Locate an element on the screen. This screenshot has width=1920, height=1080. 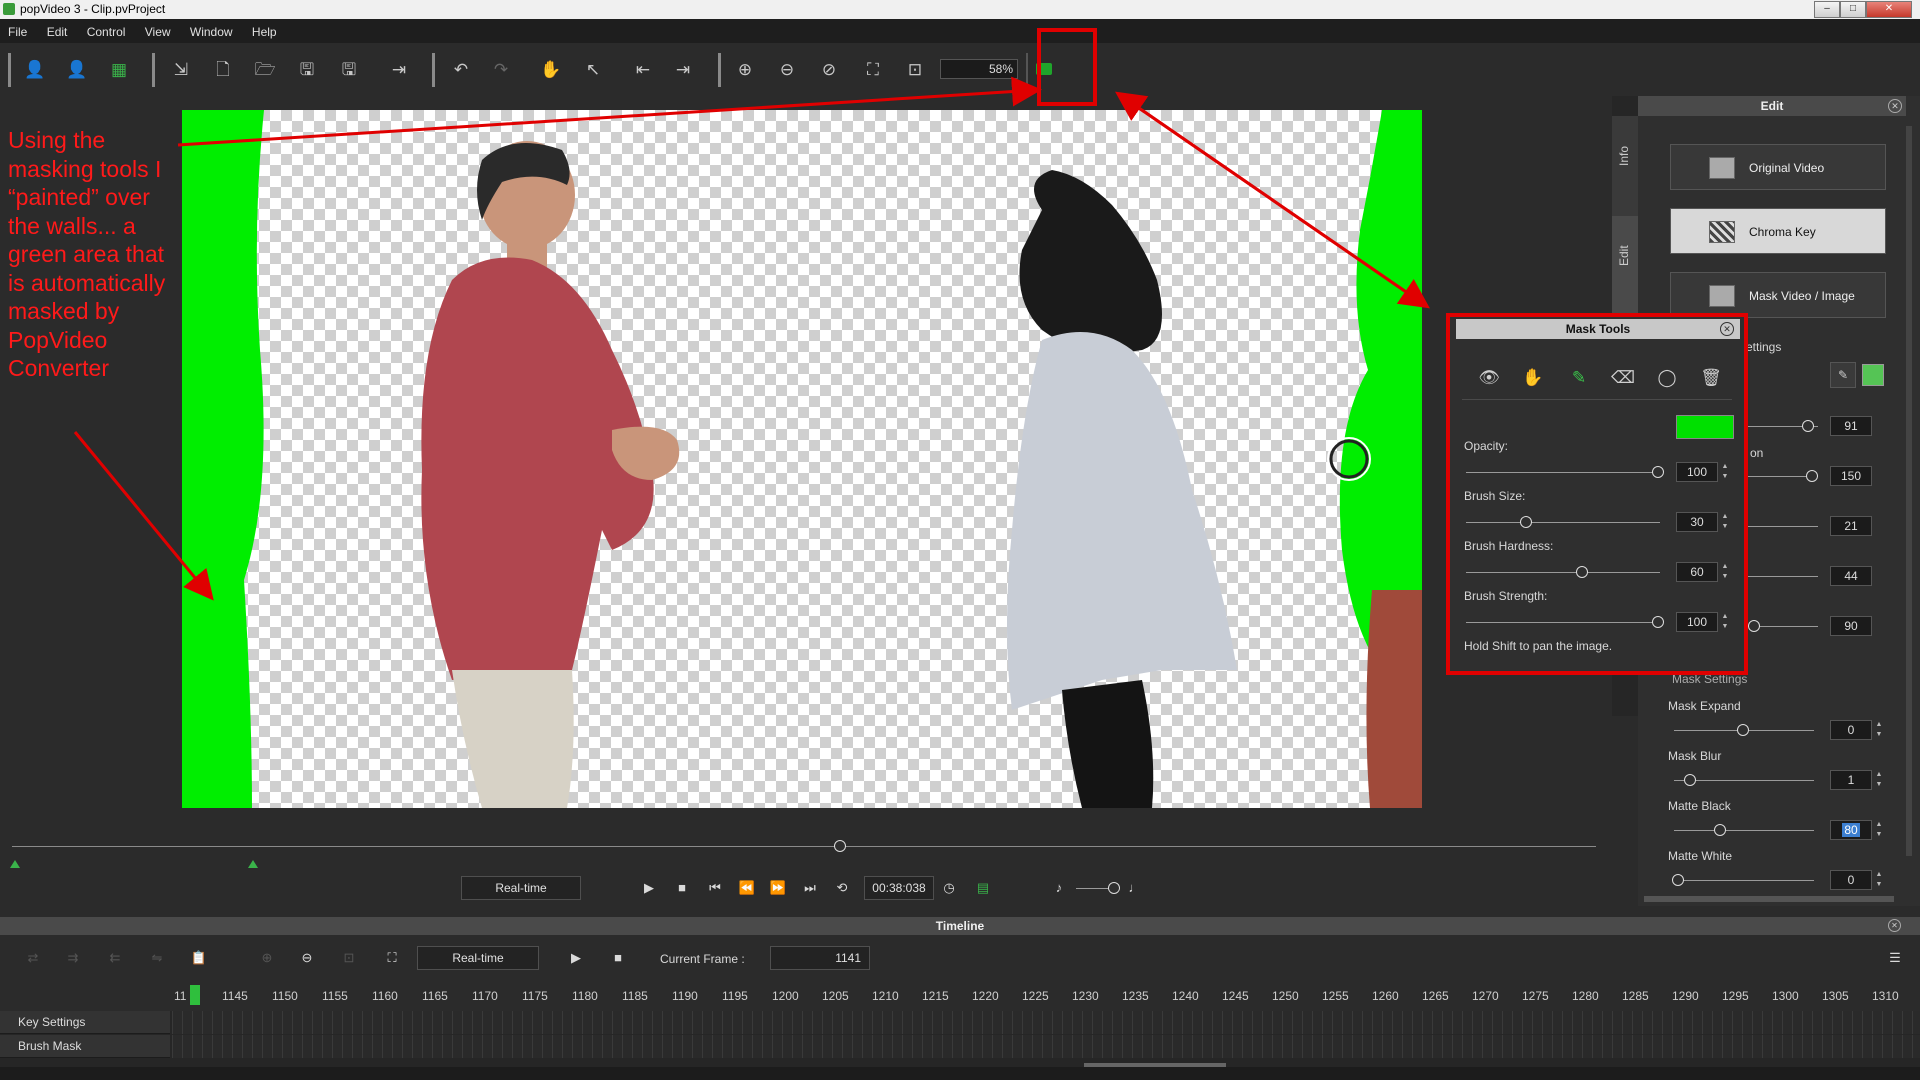
ruler-tick-label: 1155 is located at coordinates (335, 996).